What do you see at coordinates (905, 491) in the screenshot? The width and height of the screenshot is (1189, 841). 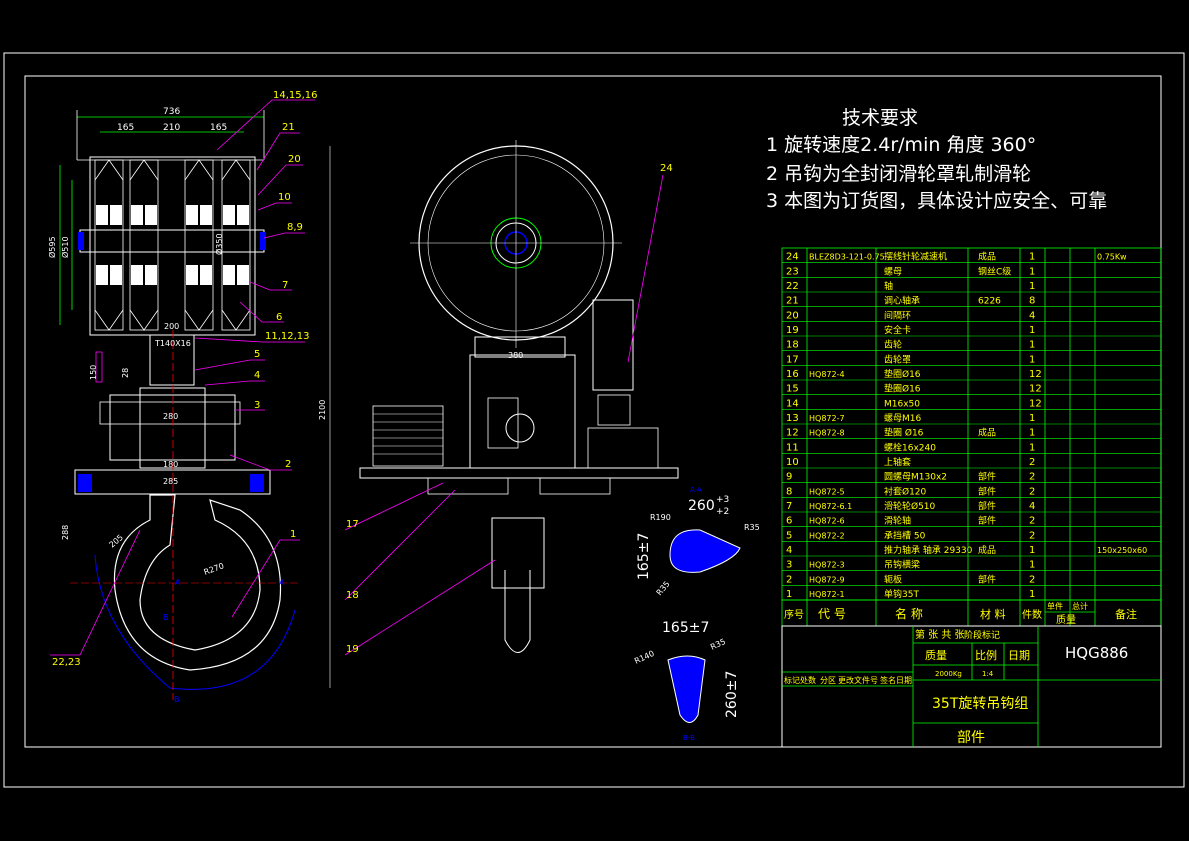 I see `table-cell-name: 衬套Ø120` at bounding box center [905, 491].